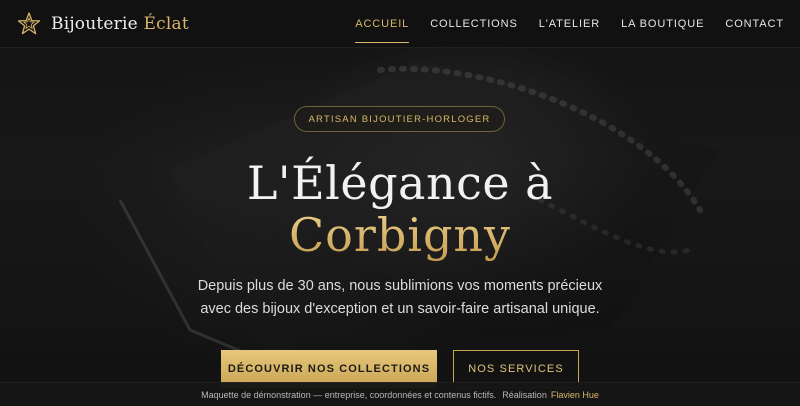  What do you see at coordinates (474, 24) in the screenshot?
I see `nav-item-collections: COLLECTIONS` at bounding box center [474, 24].